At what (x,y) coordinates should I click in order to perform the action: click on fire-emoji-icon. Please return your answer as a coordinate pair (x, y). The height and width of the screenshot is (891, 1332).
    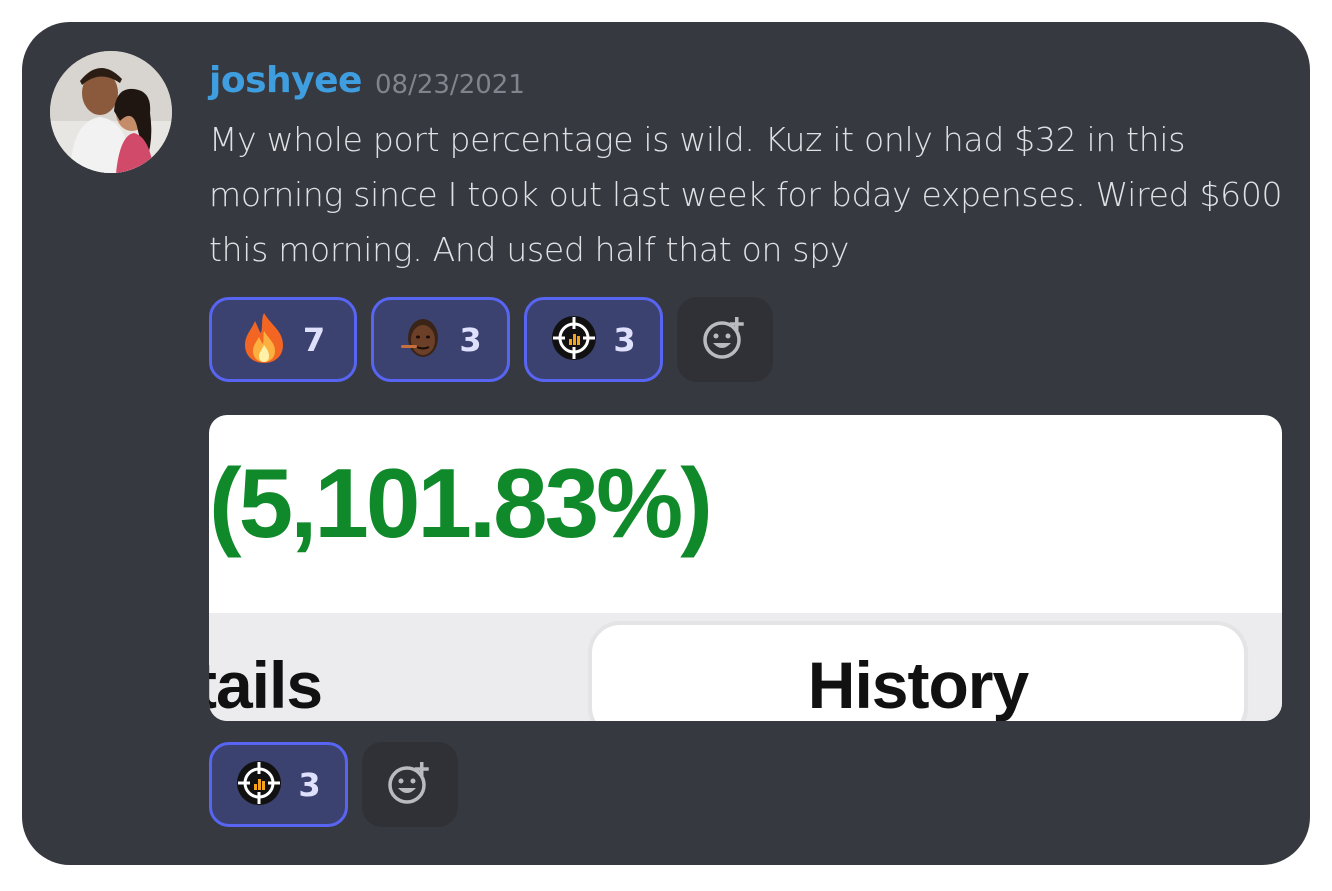
    Looking at the image, I should click on (264, 340).